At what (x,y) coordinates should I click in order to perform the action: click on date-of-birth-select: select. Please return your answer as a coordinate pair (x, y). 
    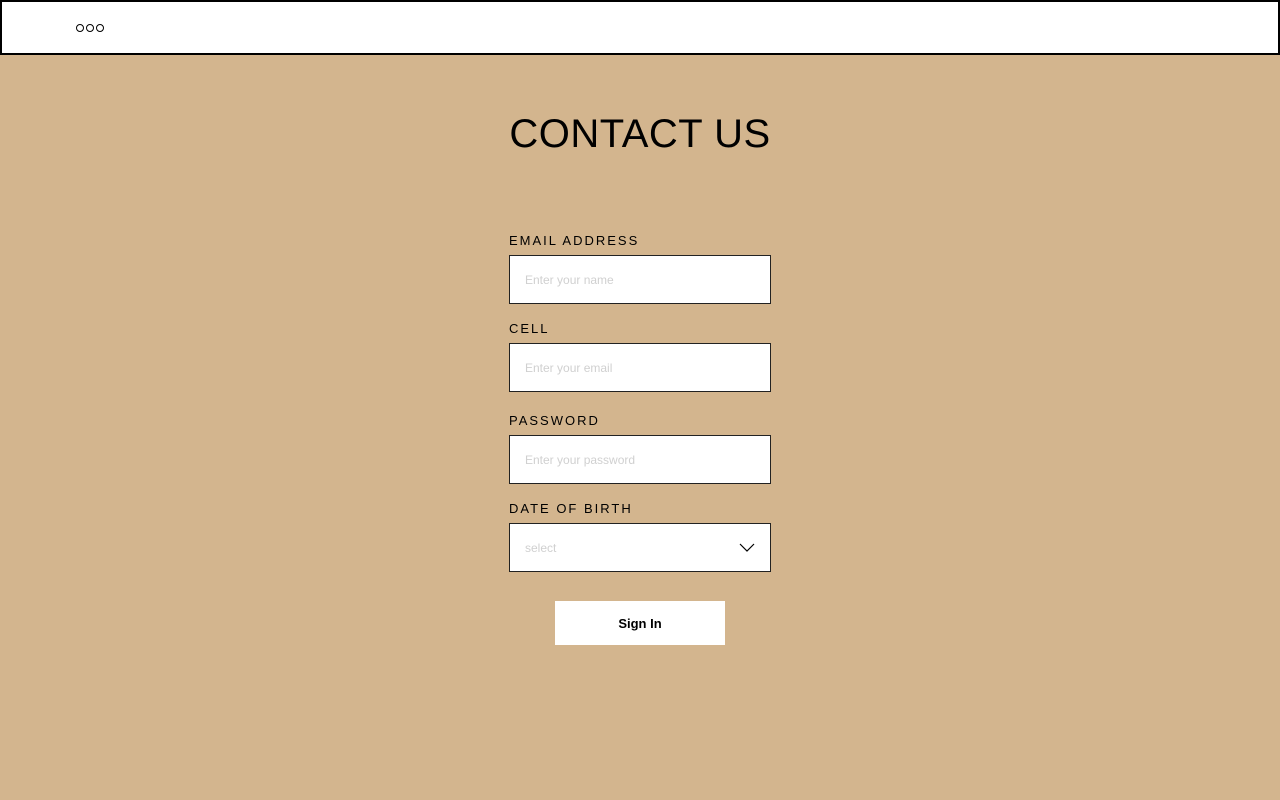
    Looking at the image, I should click on (640, 547).